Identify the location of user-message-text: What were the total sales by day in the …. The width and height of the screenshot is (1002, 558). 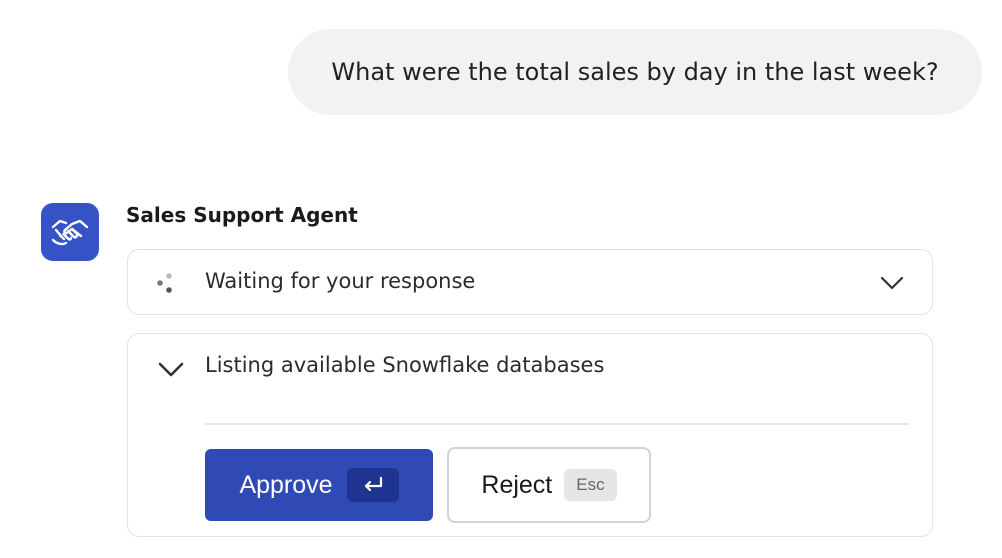
(635, 72).